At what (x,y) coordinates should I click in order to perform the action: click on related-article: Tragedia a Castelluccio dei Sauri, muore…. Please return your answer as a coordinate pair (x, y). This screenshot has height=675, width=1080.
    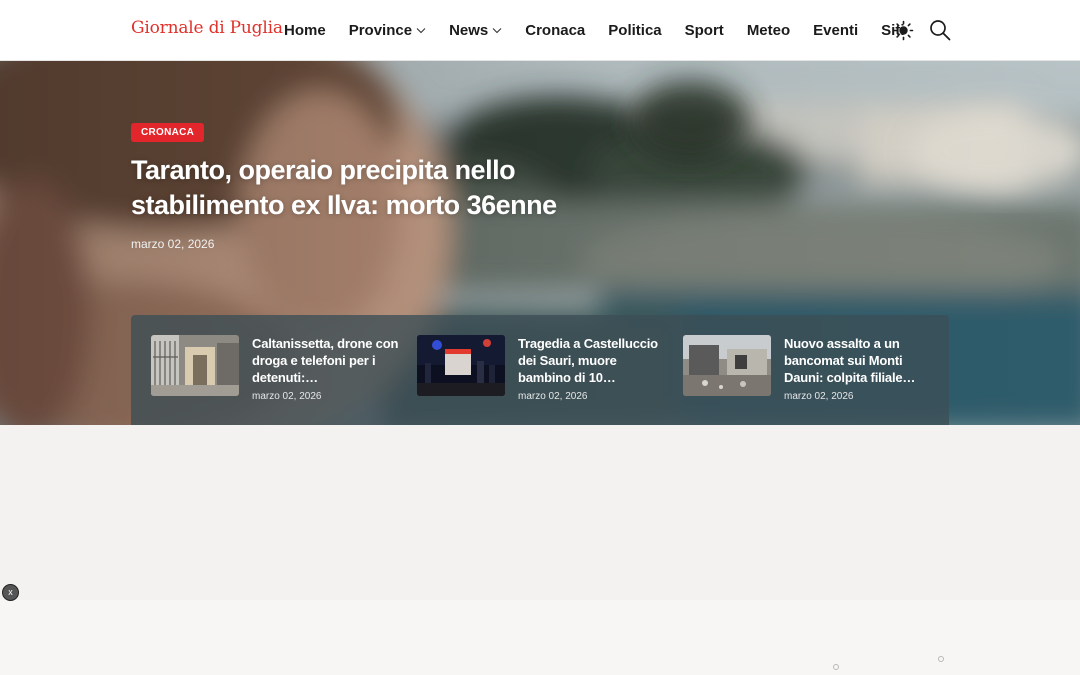
    Looking at the image, I should click on (542, 370).